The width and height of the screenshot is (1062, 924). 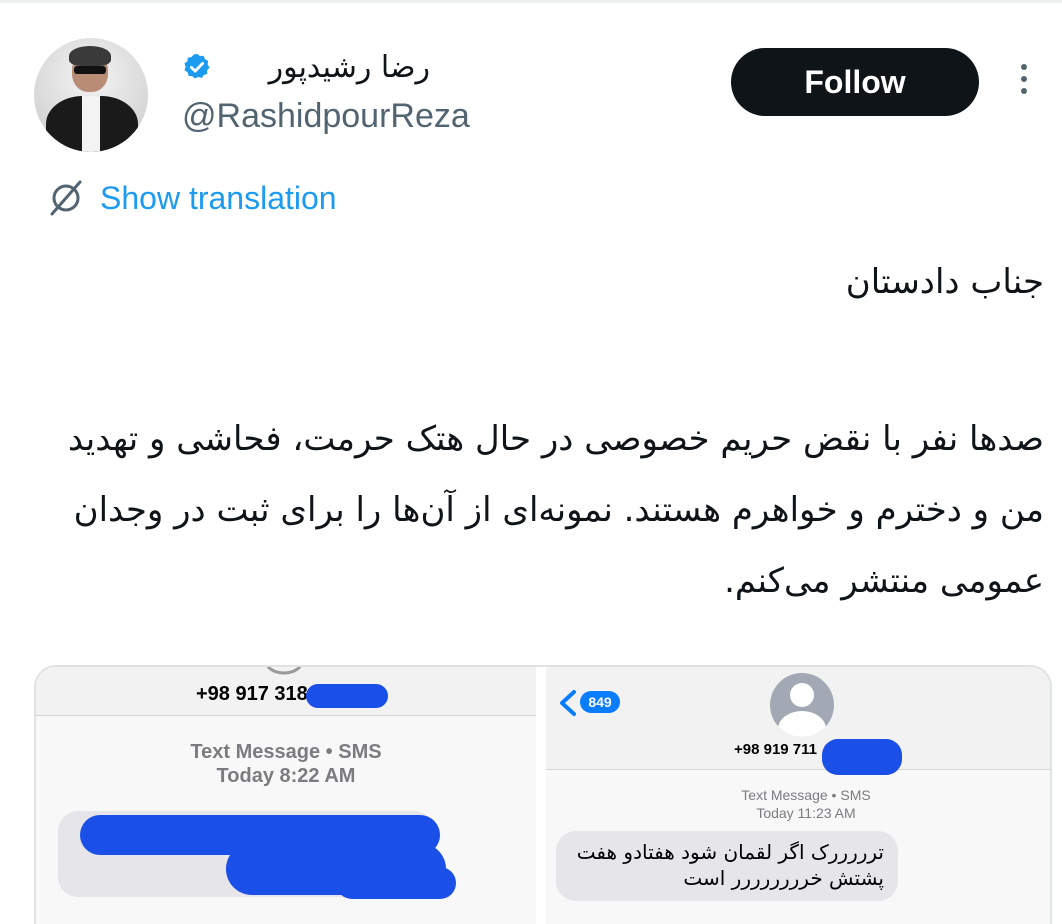 What do you see at coordinates (531, 1) in the screenshot?
I see `top-divider` at bounding box center [531, 1].